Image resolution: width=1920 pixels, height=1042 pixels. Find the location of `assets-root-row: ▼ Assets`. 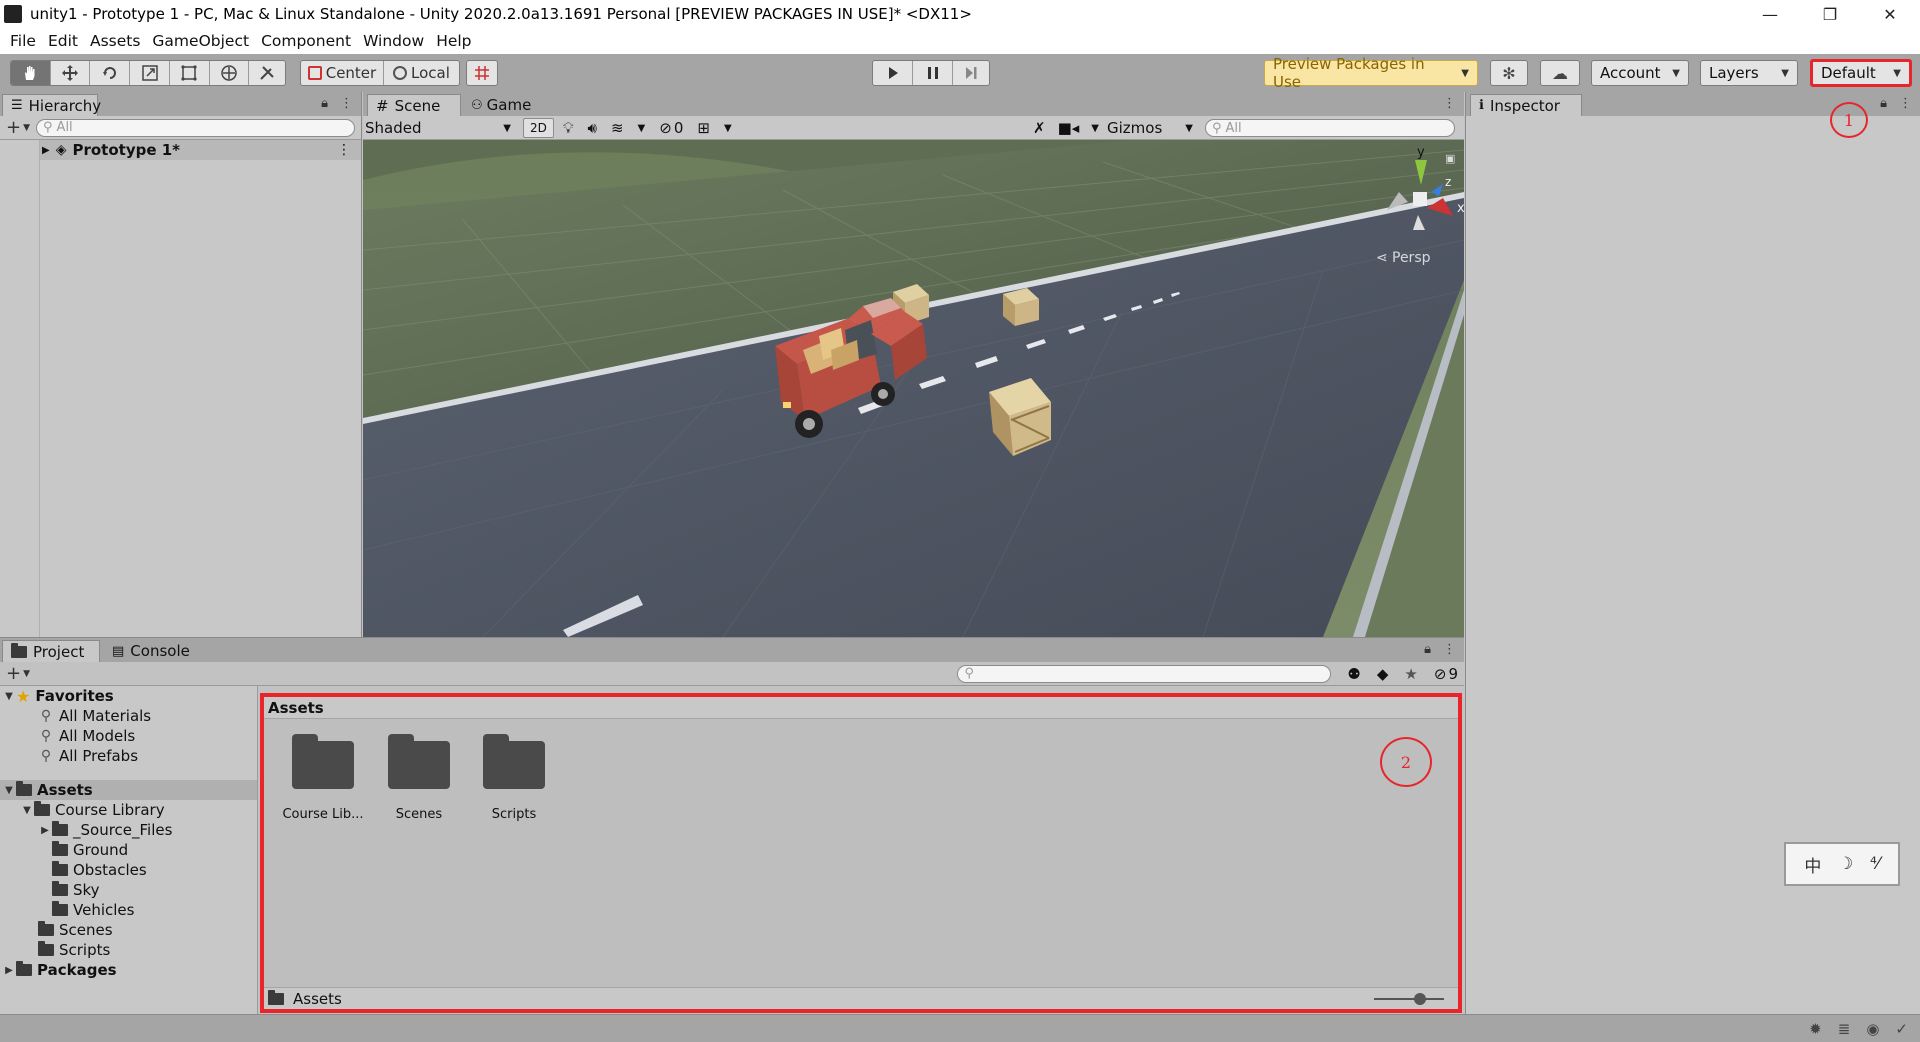

assets-root-row: ▼ Assets is located at coordinates (128, 790).